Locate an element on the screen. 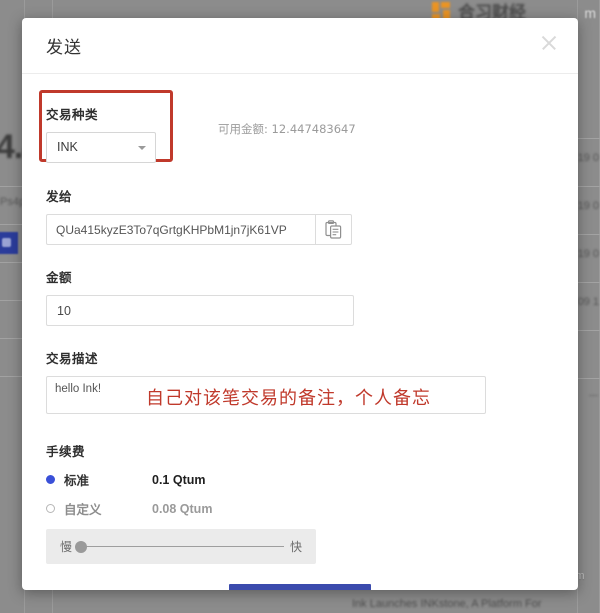 The image size is (600, 613). slider-min-label: 慢 is located at coordinates (66, 547).